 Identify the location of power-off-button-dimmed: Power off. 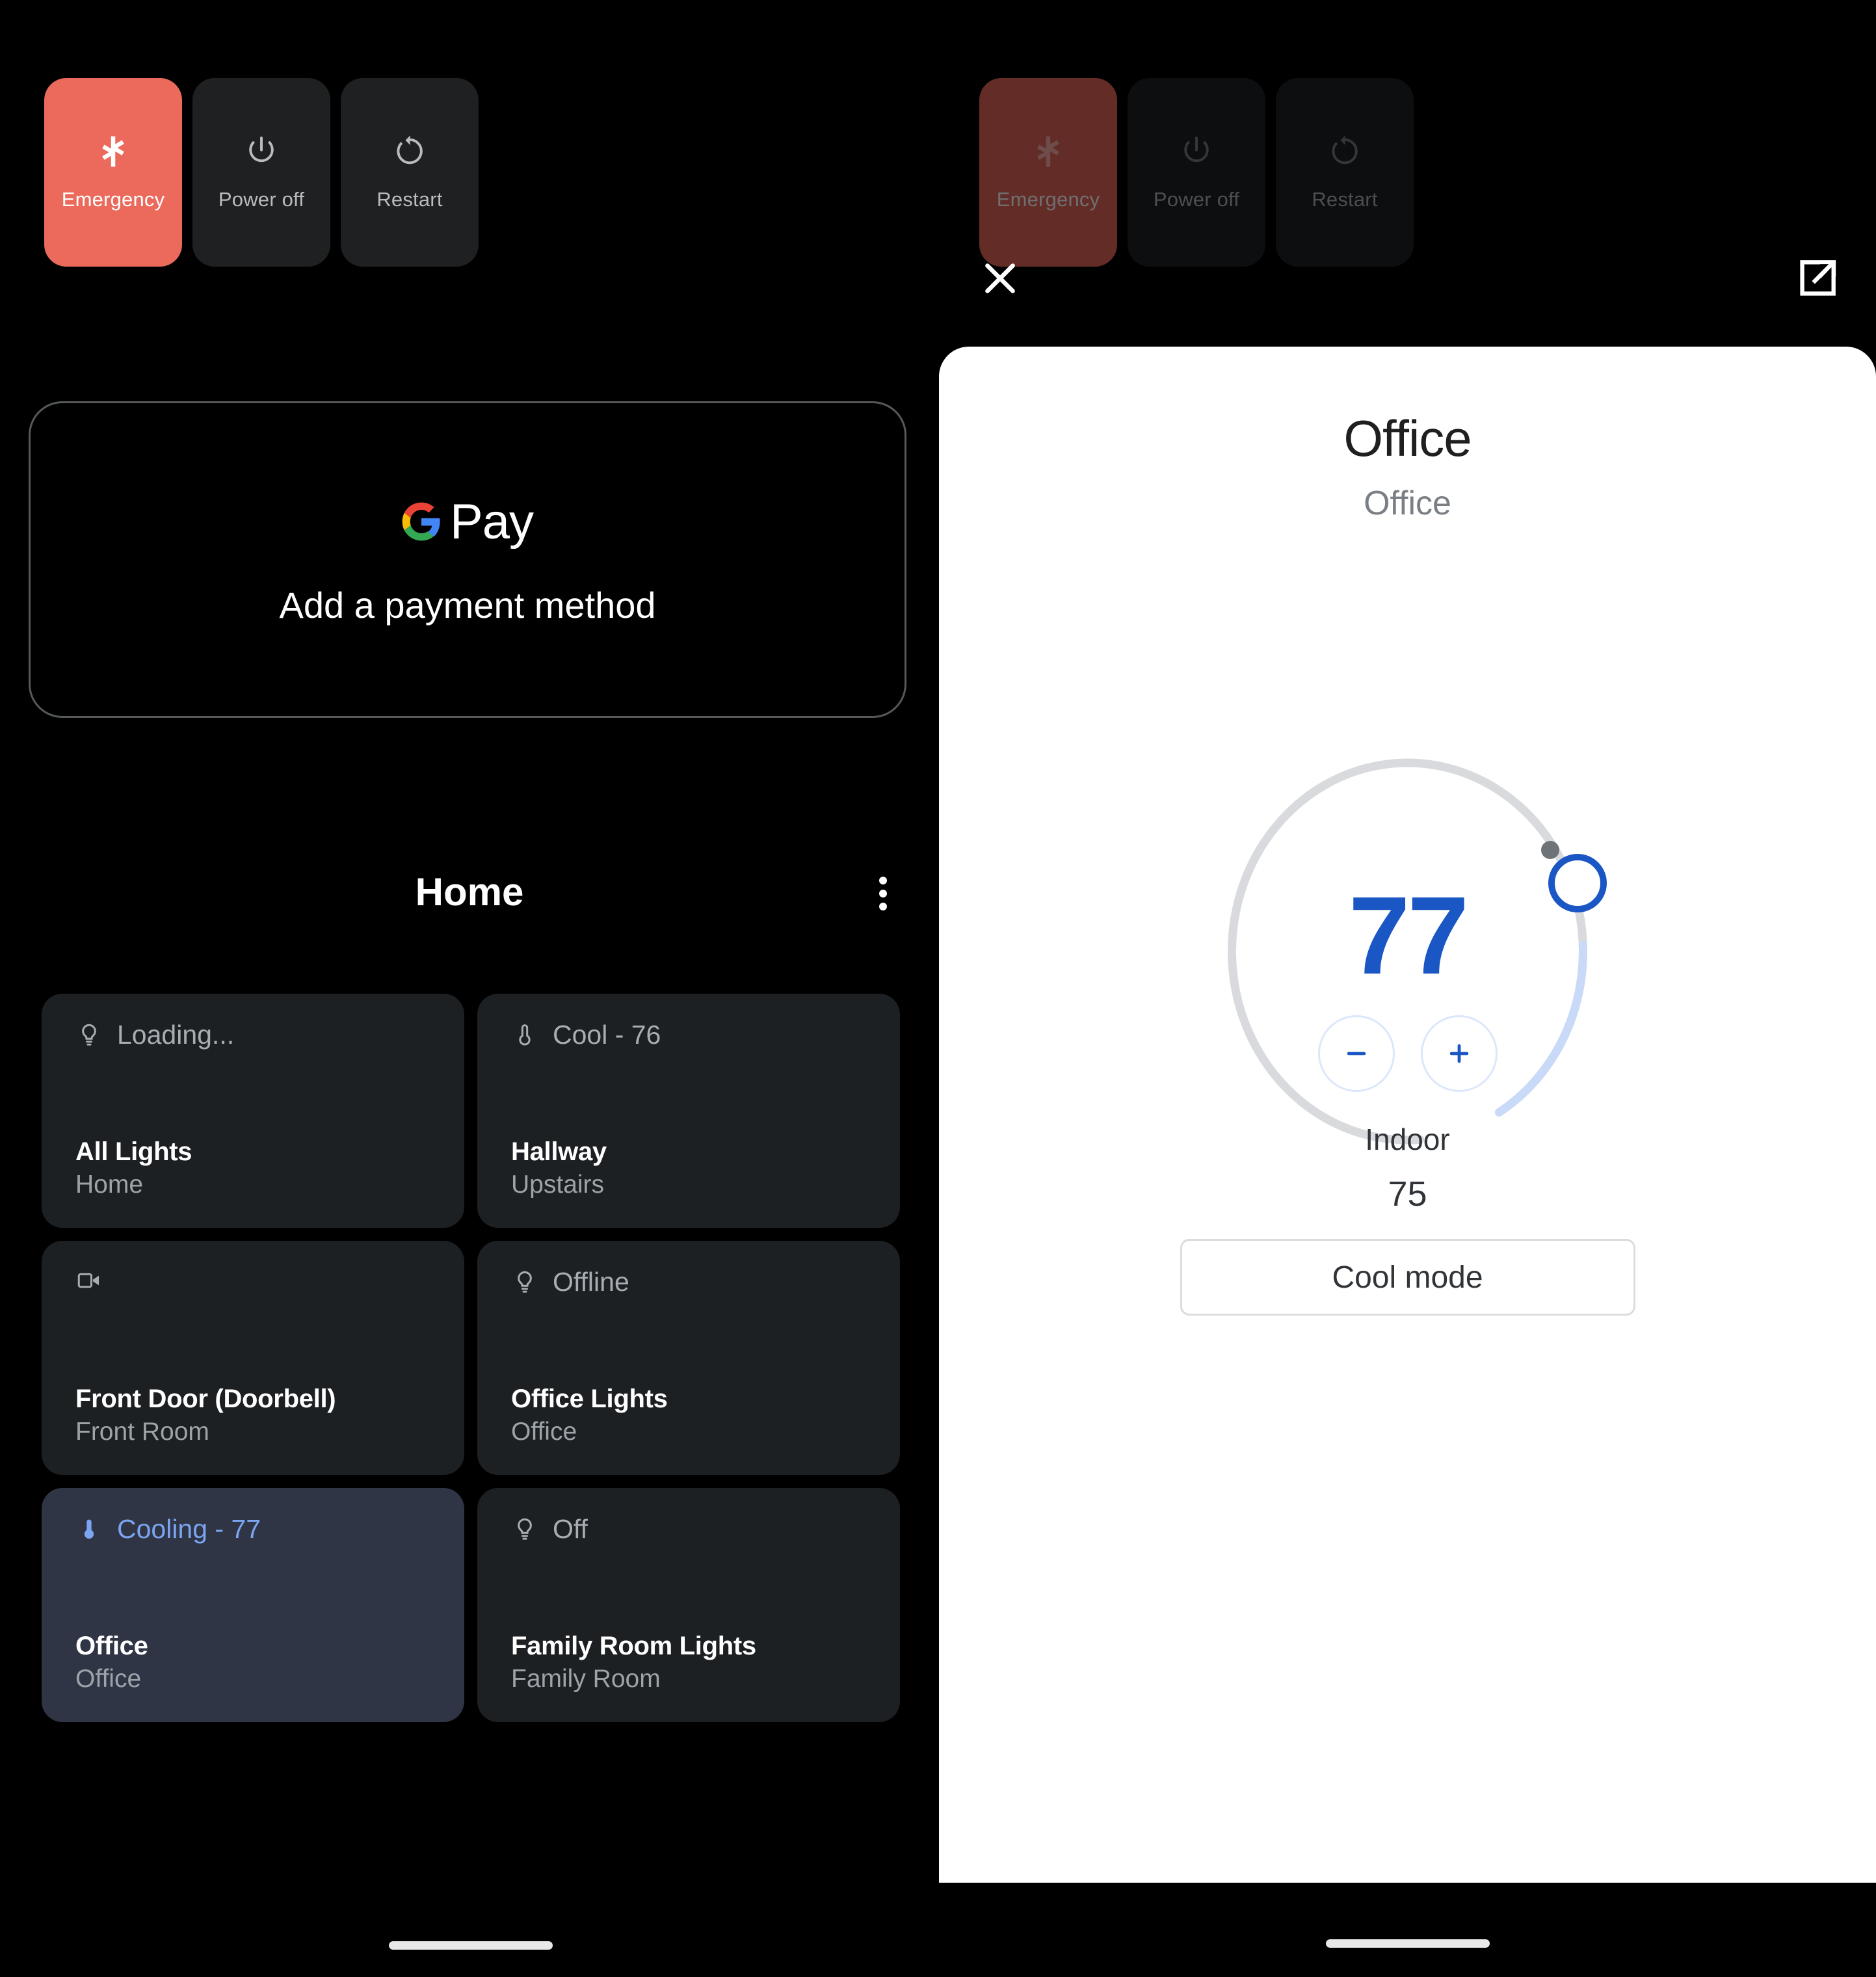
(1196, 172).